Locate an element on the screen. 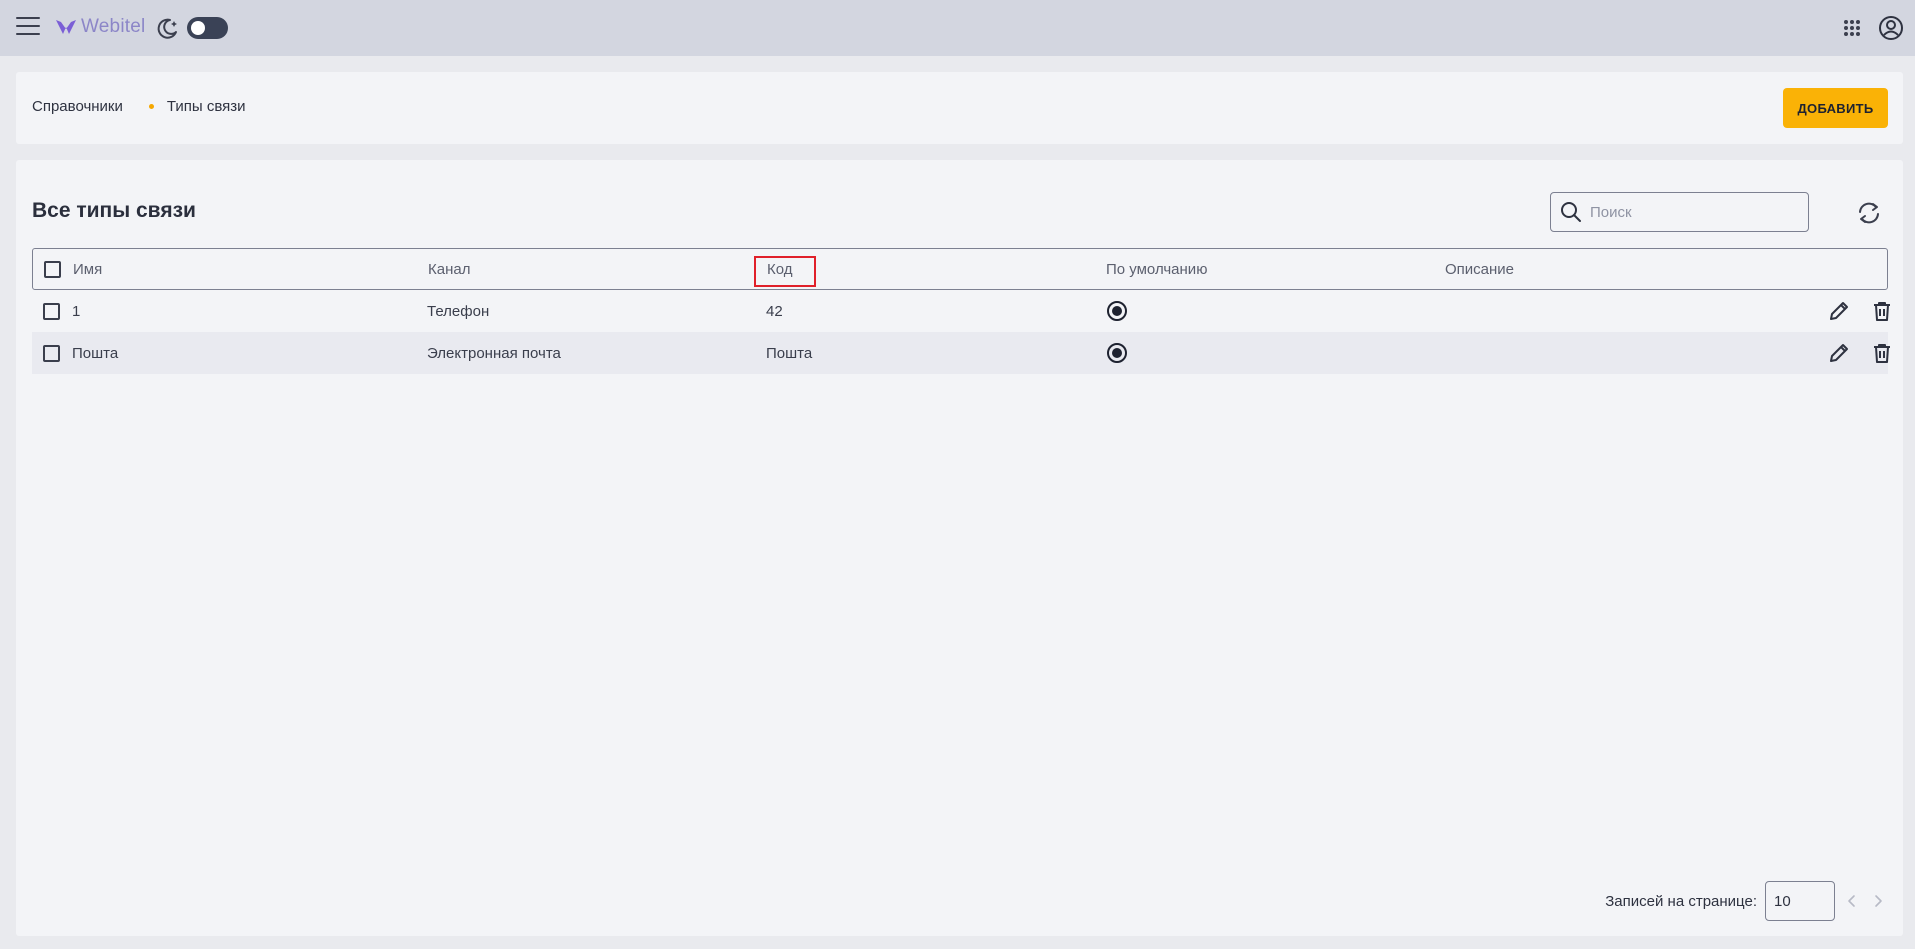 This screenshot has height=949, width=1915. cell-code: 42 is located at coordinates (774, 311).